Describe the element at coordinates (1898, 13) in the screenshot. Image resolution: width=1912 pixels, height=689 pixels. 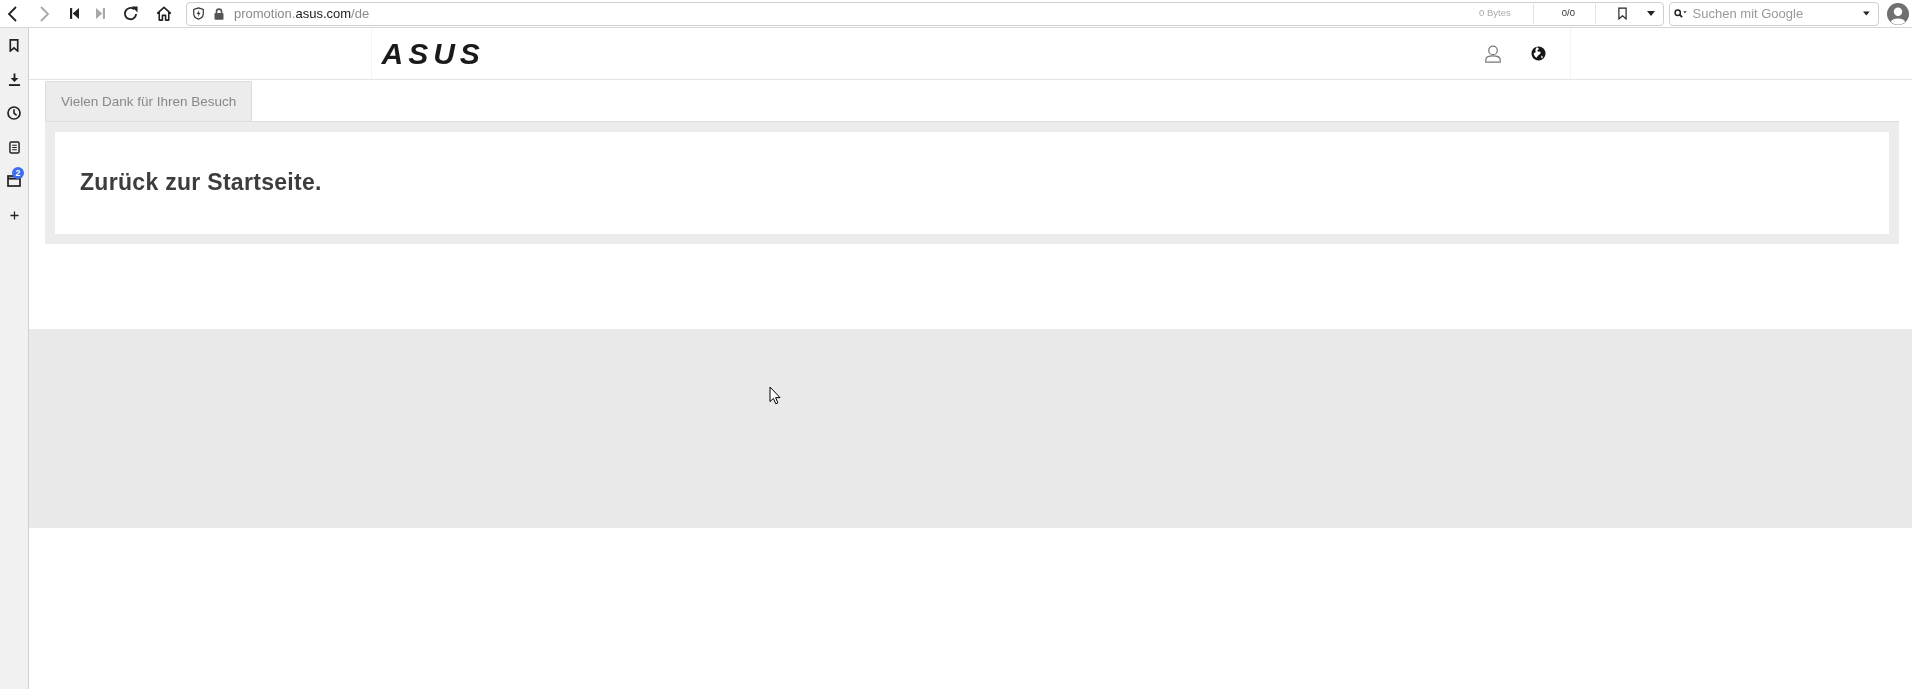
I see `avatar-icon` at that location.